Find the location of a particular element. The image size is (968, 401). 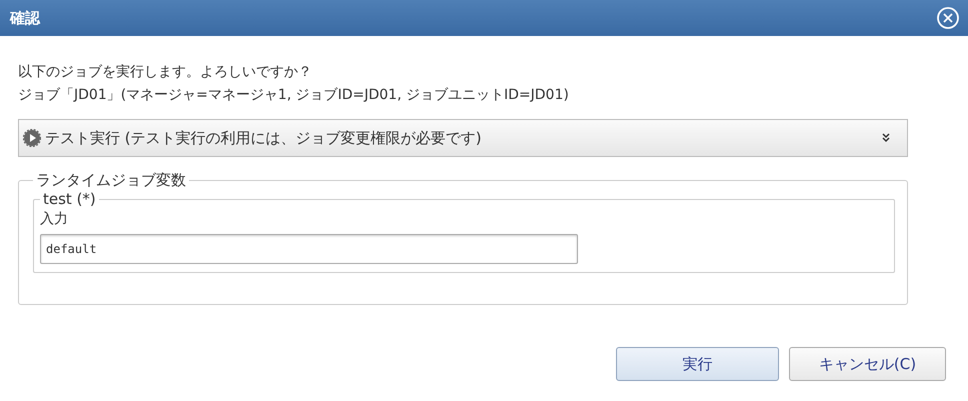

collapsible-panel-header: テスト実行 (テスト実行の利用には、ジョブ変更権限が必要です) is located at coordinates (463, 138).